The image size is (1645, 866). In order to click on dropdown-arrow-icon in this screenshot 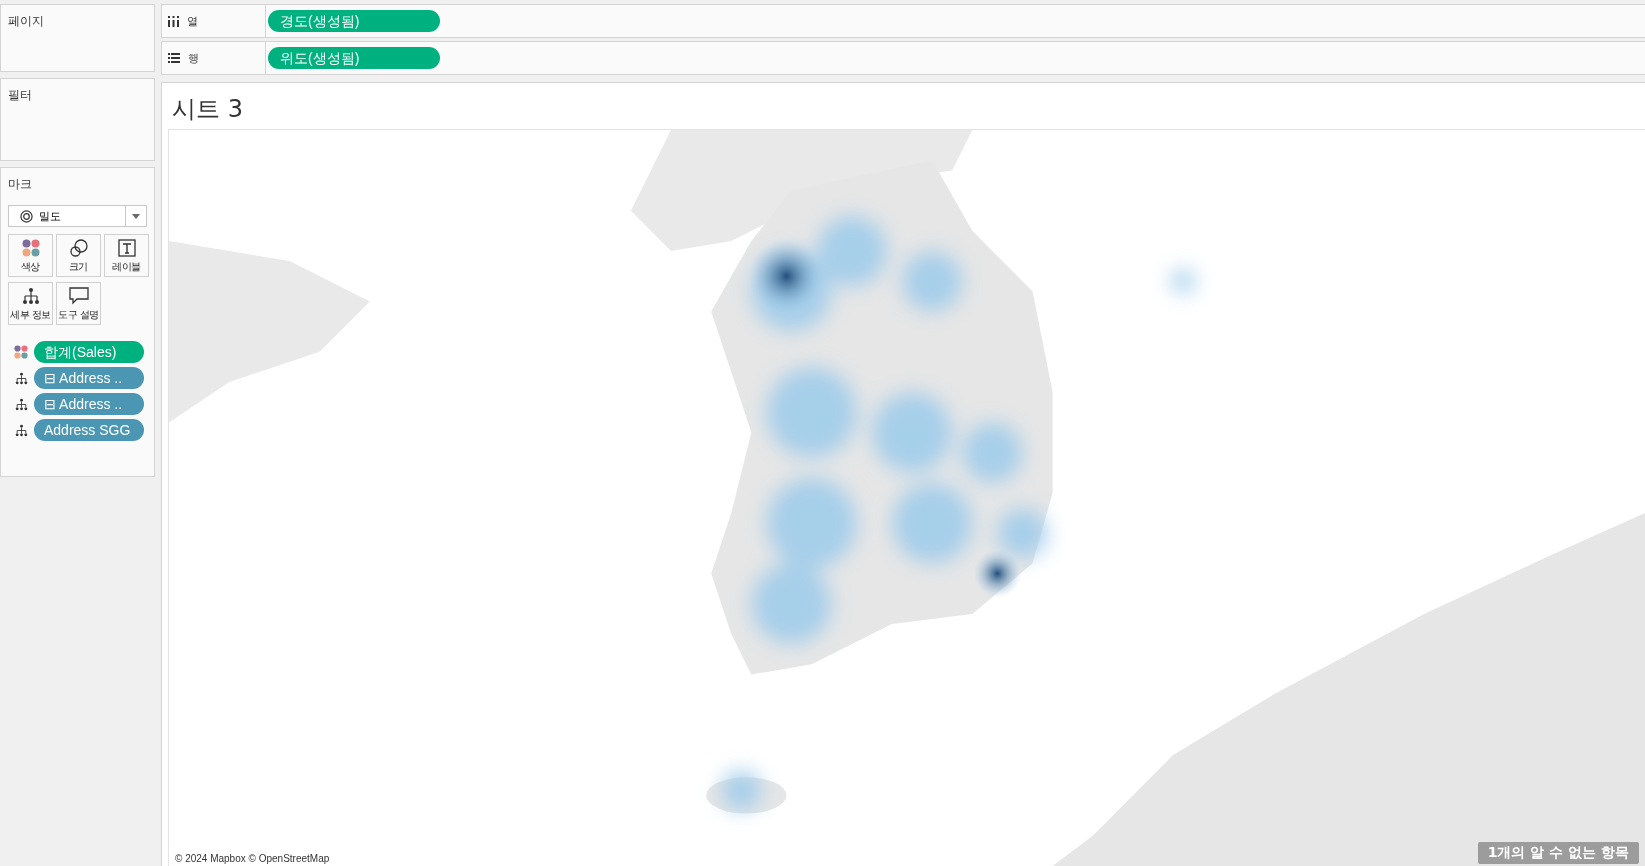, I will do `click(136, 216)`.